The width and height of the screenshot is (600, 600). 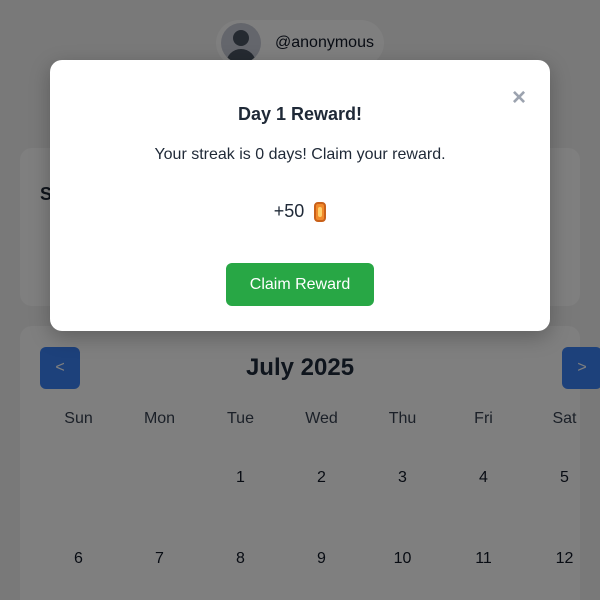 I want to click on claim-reward-button: Claim Reward, so click(x=300, y=284).